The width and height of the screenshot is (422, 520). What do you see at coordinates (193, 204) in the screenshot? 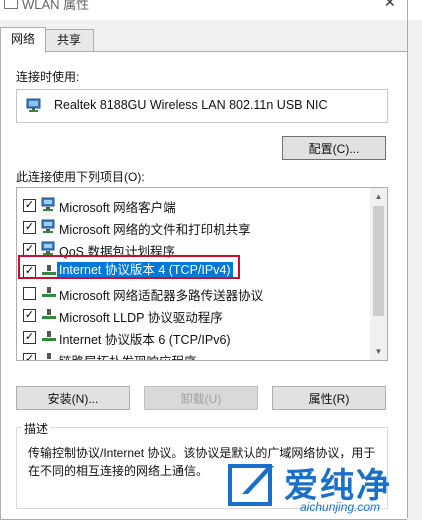
I see `list-item: ✓ Microsoft 网络客户端` at bounding box center [193, 204].